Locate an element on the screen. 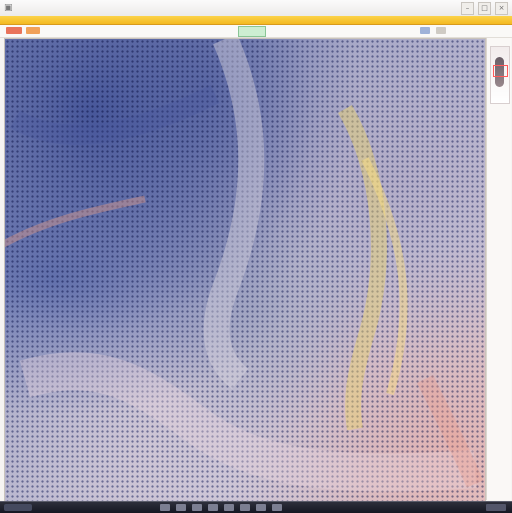 The width and height of the screenshot is (512, 513). settings-button is located at coordinates (441, 30).